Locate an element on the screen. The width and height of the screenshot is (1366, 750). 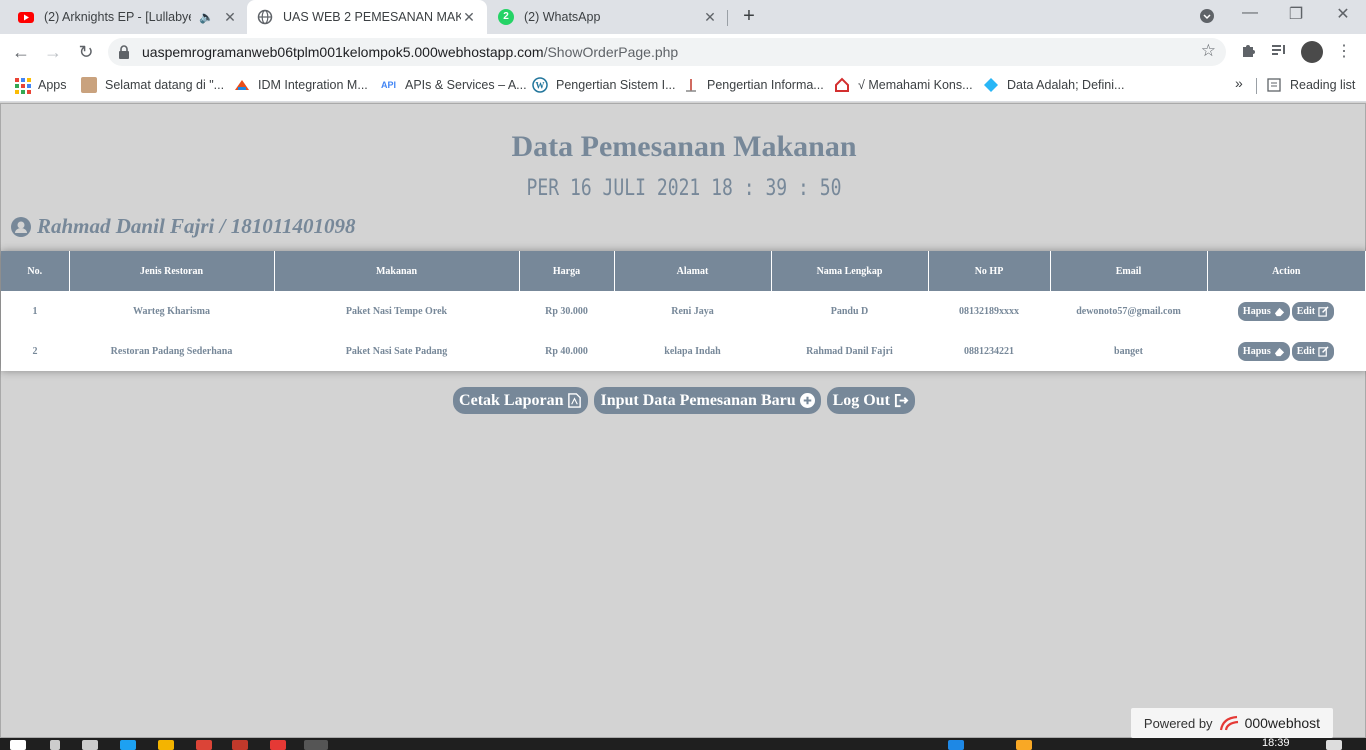
file-explorer-icon is located at coordinates (166, 745).